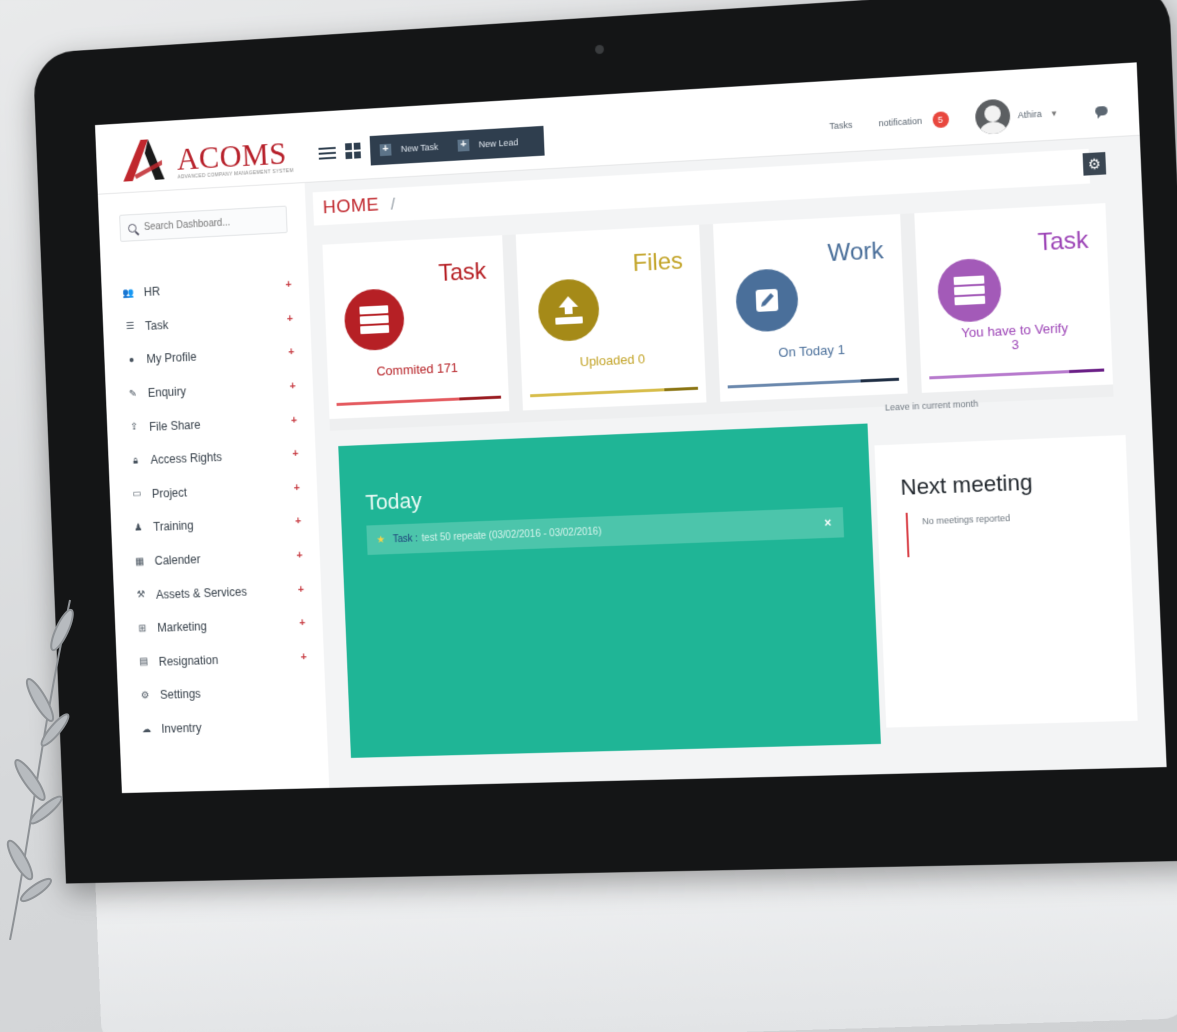 The image size is (1177, 1032). What do you see at coordinates (130, 327) in the screenshot?
I see `list-icon: ☰` at bounding box center [130, 327].